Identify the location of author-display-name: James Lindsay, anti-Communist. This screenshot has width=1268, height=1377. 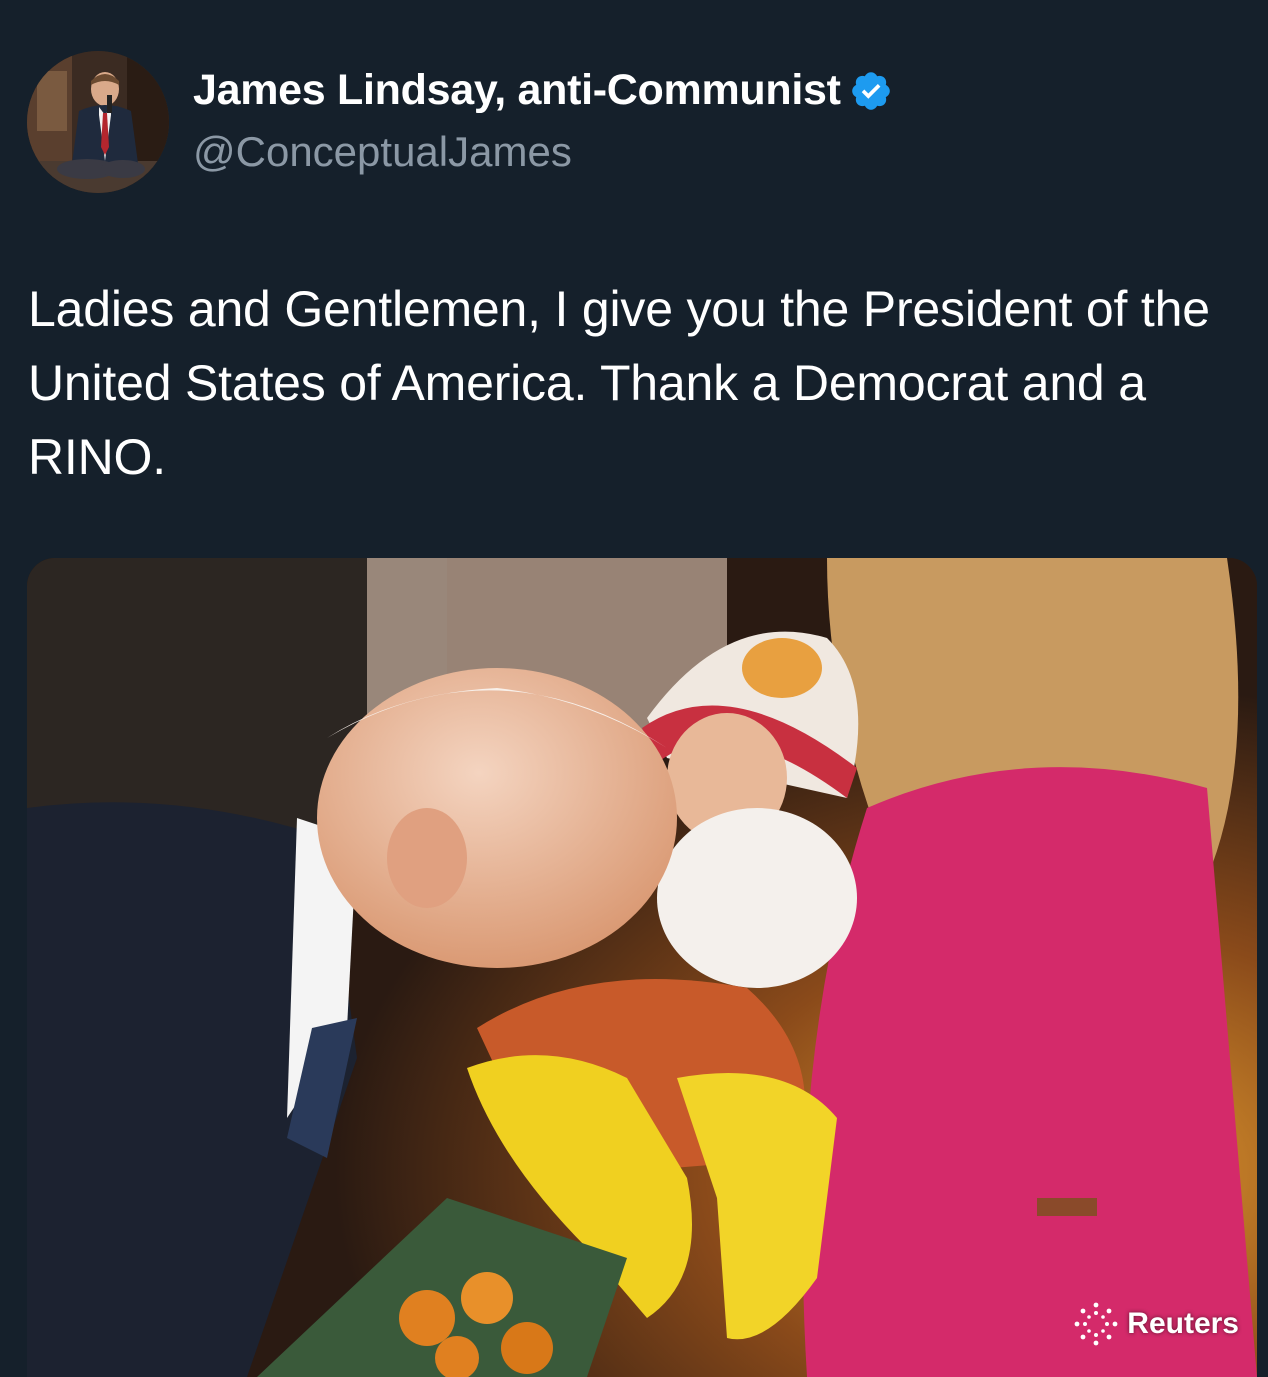
(543, 90).